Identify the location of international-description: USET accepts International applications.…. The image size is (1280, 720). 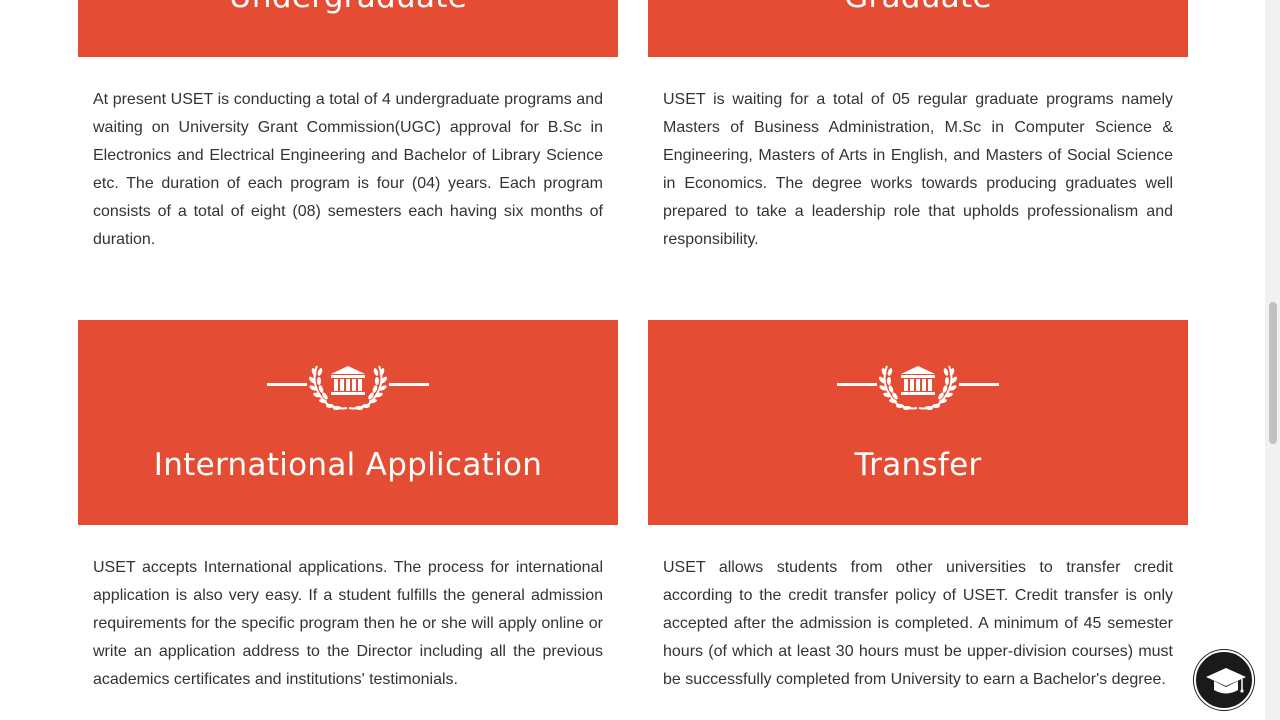
(348, 623).